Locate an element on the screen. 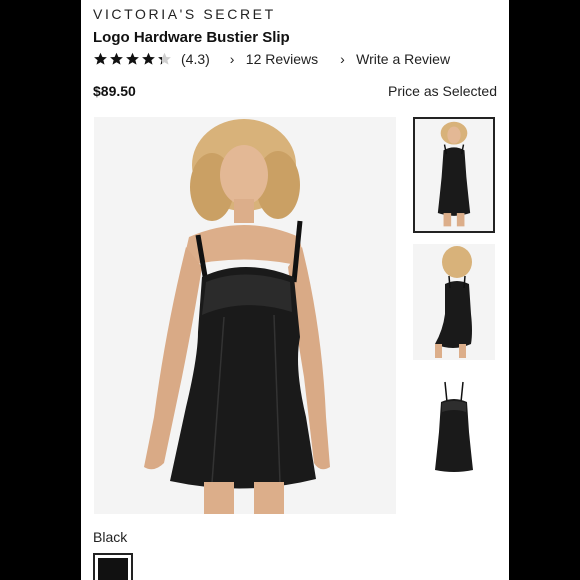 This screenshot has width=580, height=580. thumbnail-back is located at coordinates (454, 302).